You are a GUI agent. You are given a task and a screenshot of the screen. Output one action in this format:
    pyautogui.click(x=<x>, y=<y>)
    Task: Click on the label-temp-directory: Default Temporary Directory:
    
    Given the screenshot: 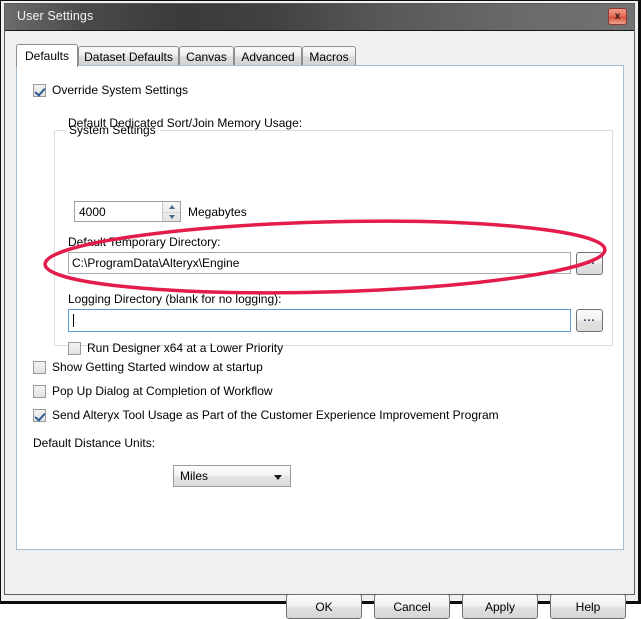 What is the action you would take?
    pyautogui.click(x=144, y=242)
    